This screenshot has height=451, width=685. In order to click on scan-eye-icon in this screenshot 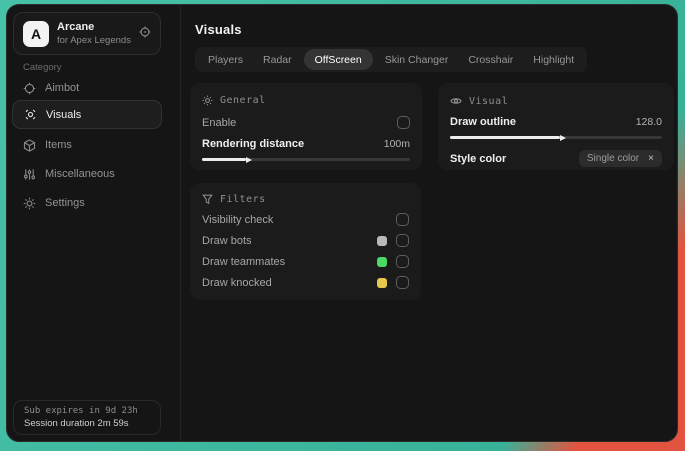, I will do `click(30, 114)`.